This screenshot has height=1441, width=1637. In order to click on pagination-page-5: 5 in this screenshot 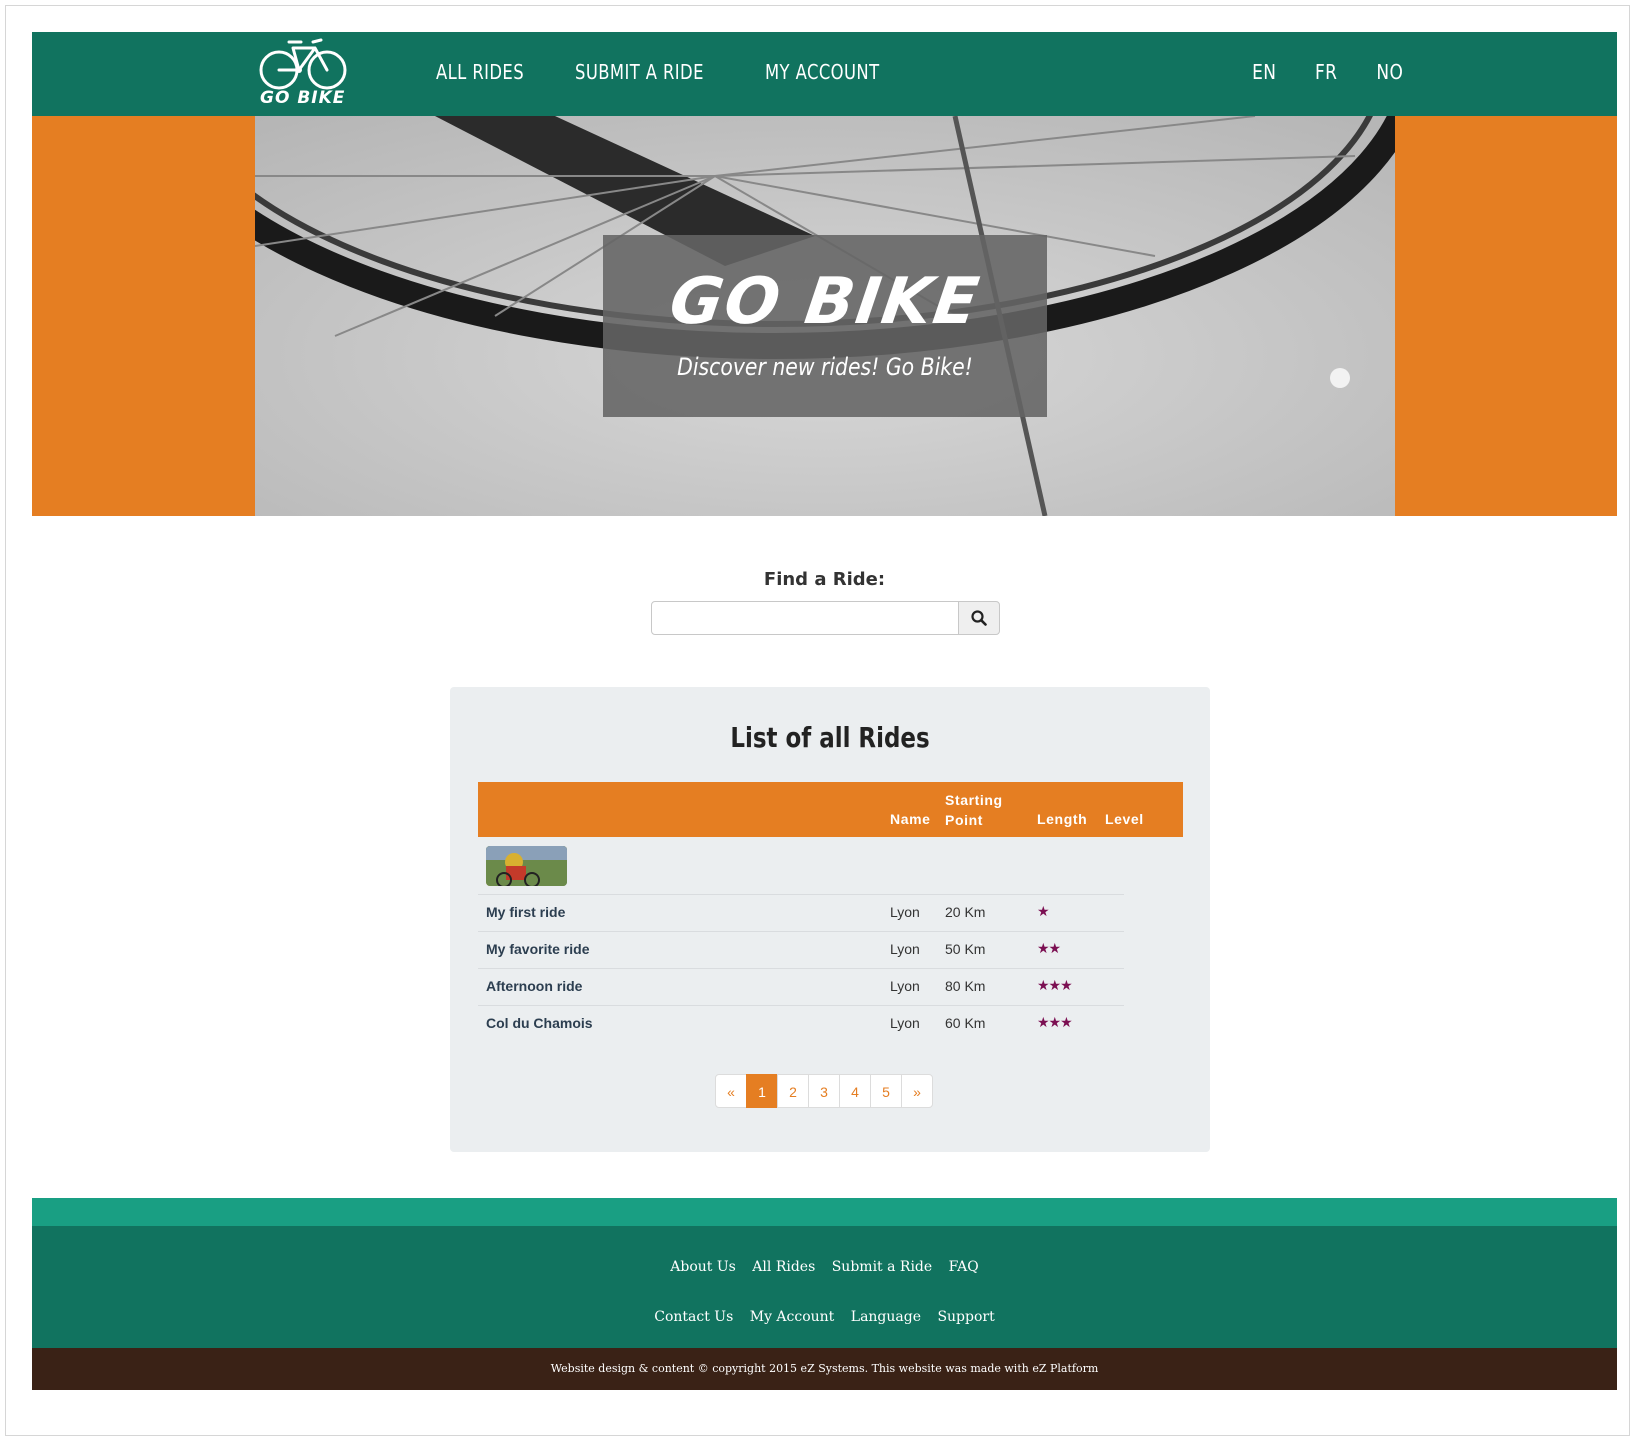, I will do `click(886, 1091)`.